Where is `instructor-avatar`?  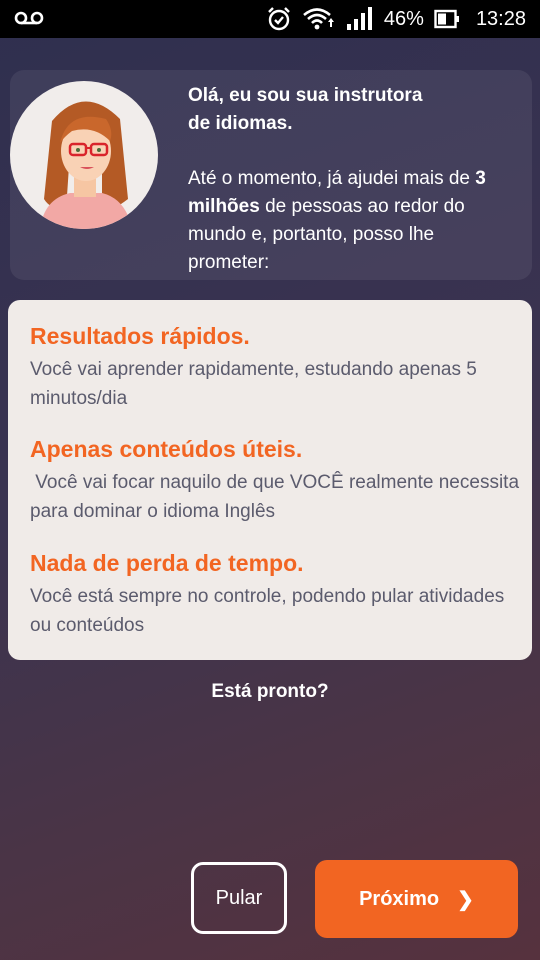
instructor-avatar is located at coordinates (84, 155).